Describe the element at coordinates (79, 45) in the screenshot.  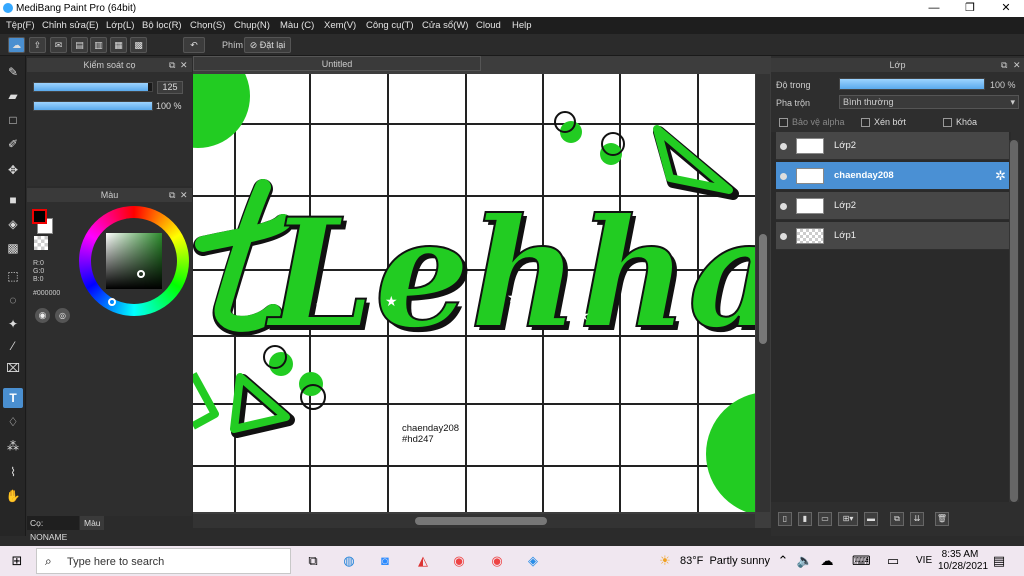
I see `chat-icon: ▤` at that location.